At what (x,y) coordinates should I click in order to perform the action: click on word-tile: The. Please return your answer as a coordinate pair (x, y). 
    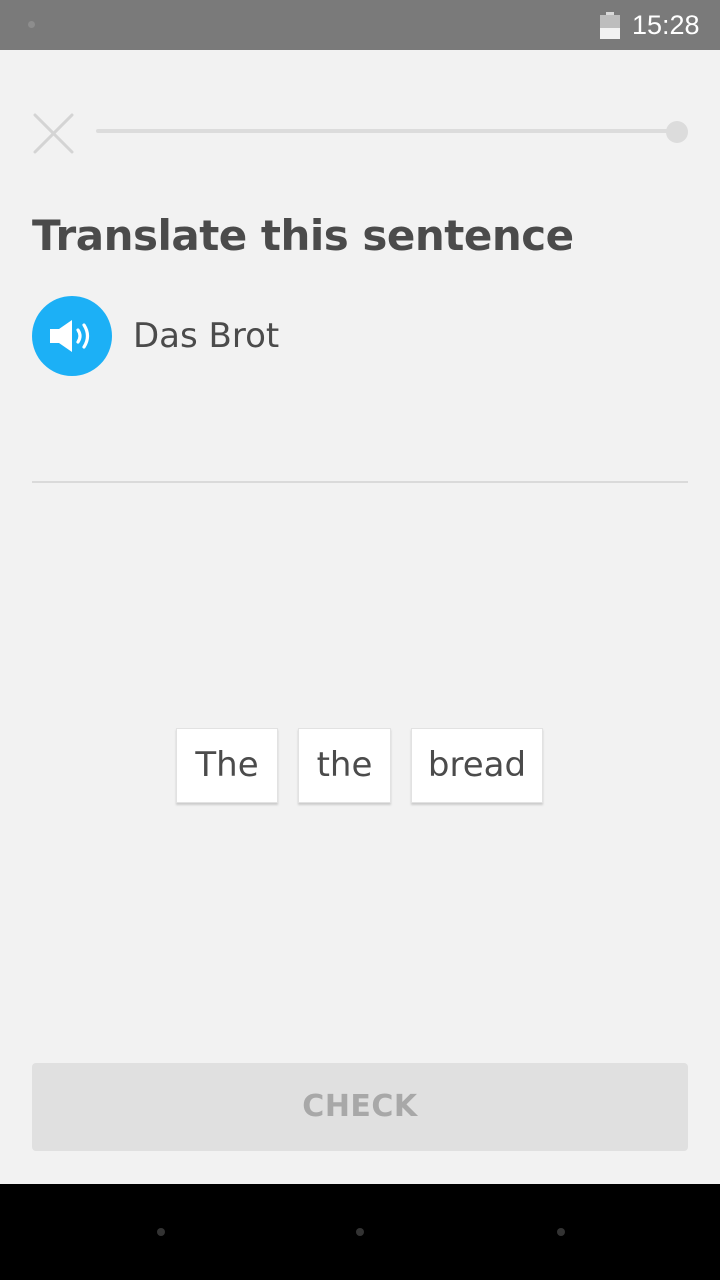
    Looking at the image, I should click on (227, 765).